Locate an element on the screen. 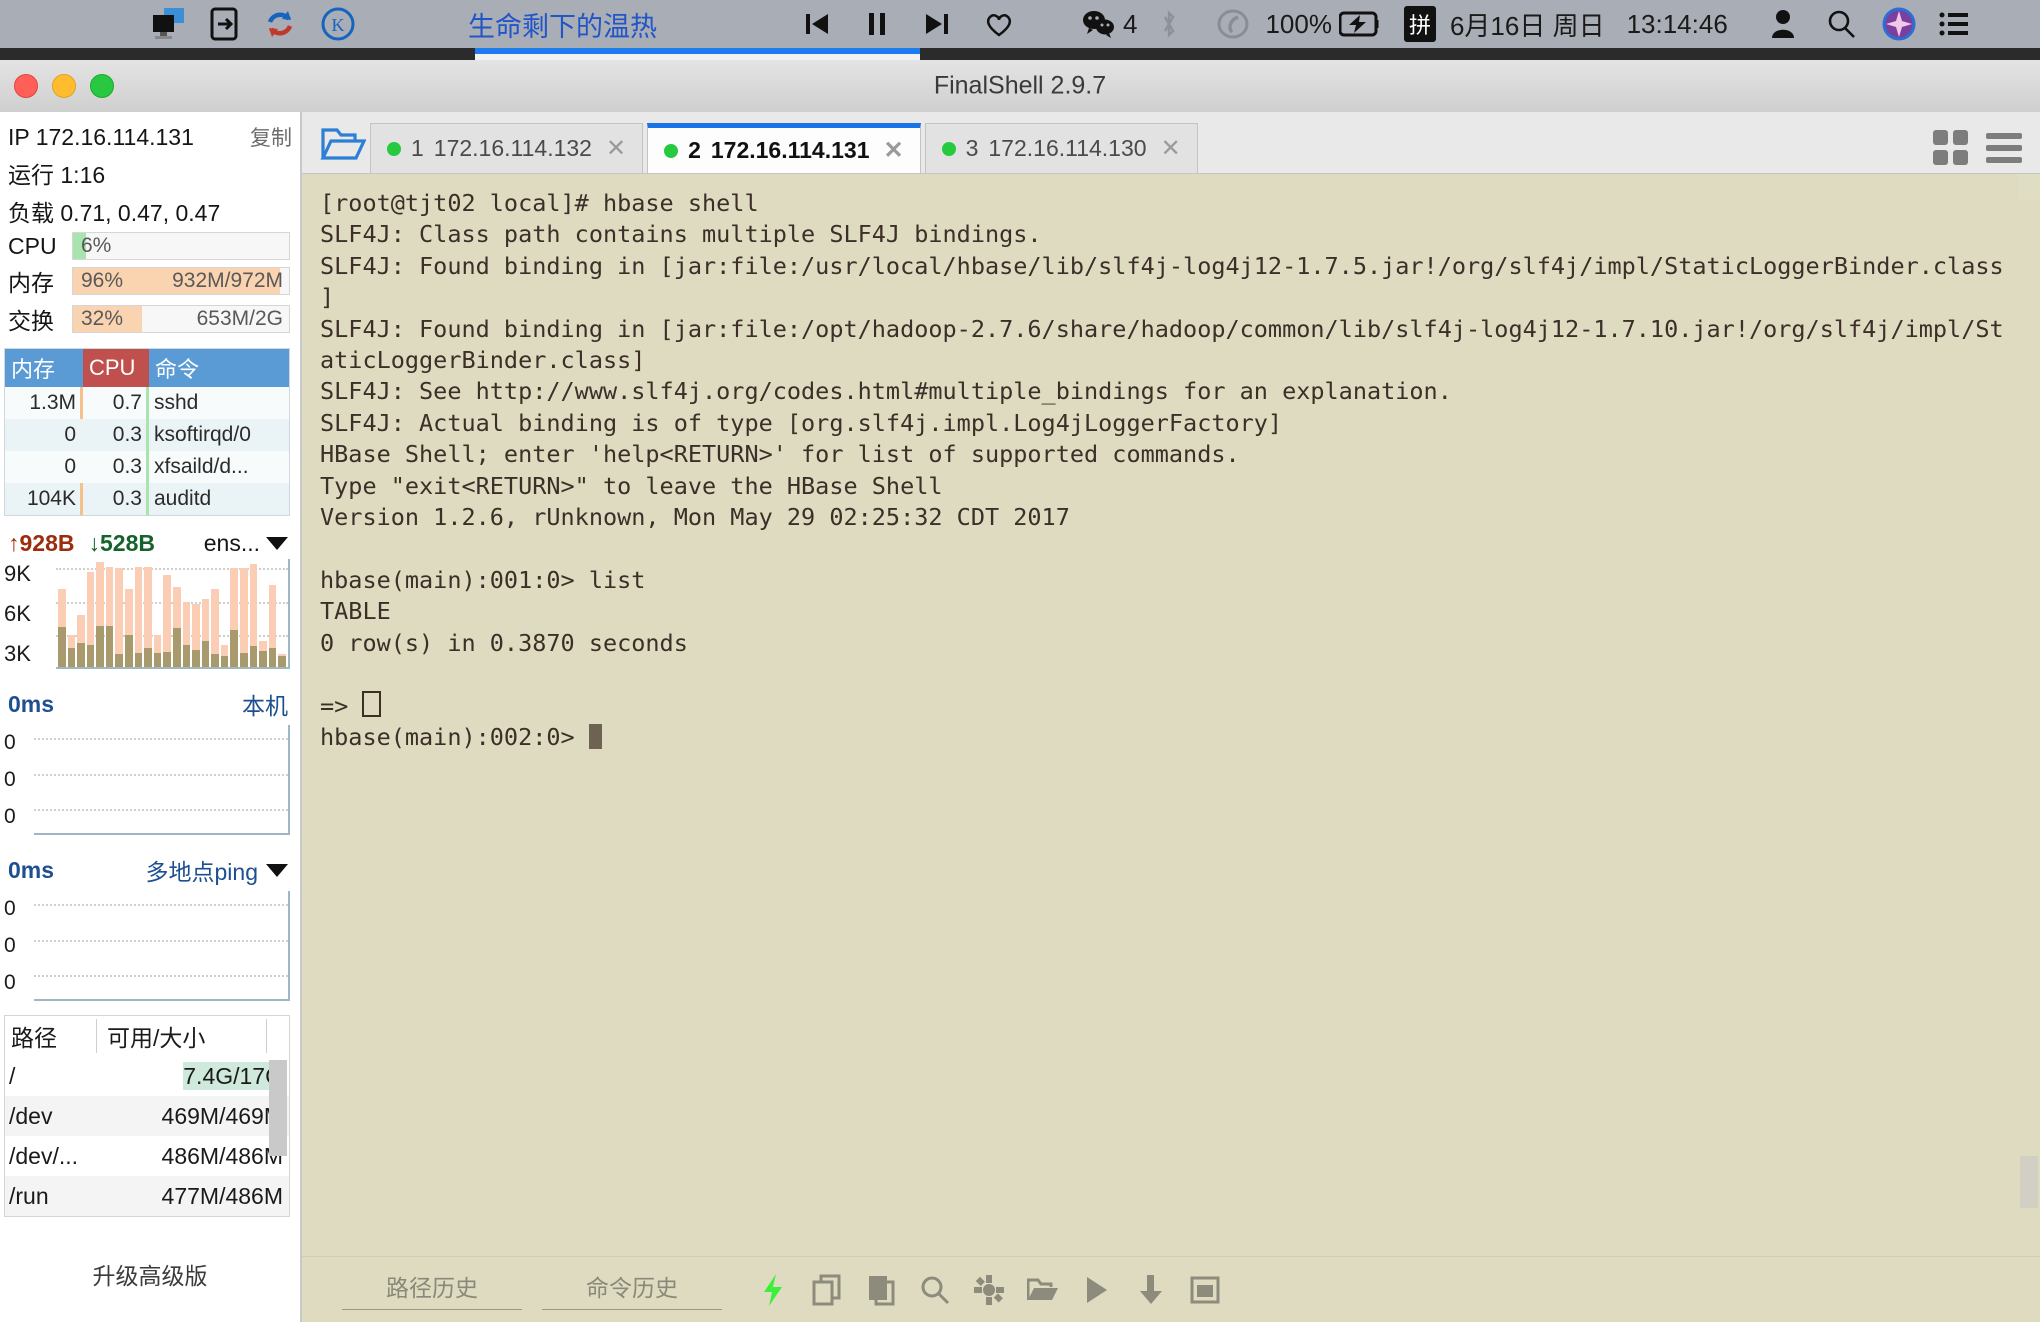 Image resolution: width=2040 pixels, height=1322 pixels. connection-status-icon is located at coordinates (671, 150).